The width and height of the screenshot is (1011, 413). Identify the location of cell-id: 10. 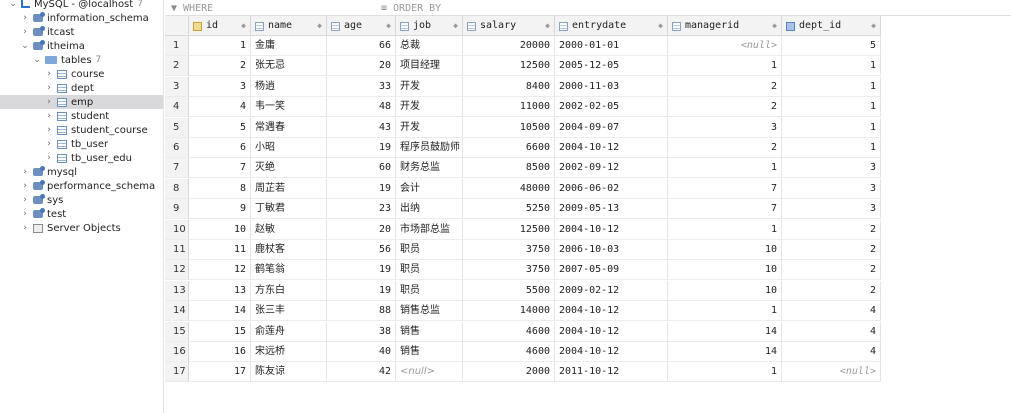
(220, 229).